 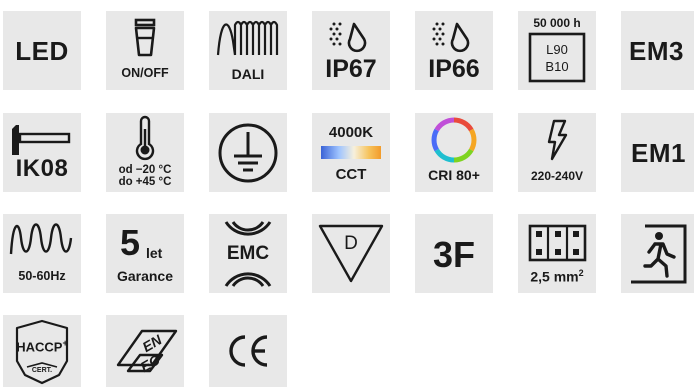 What do you see at coordinates (42, 276) in the screenshot?
I see `freq-label: 50-60Hz` at bounding box center [42, 276].